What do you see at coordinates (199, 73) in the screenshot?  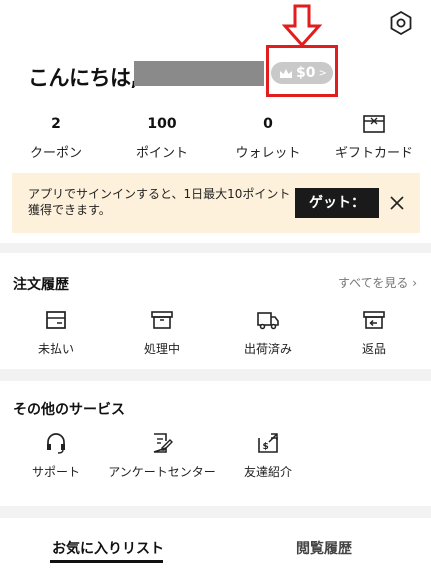 I see `redacted-username` at bounding box center [199, 73].